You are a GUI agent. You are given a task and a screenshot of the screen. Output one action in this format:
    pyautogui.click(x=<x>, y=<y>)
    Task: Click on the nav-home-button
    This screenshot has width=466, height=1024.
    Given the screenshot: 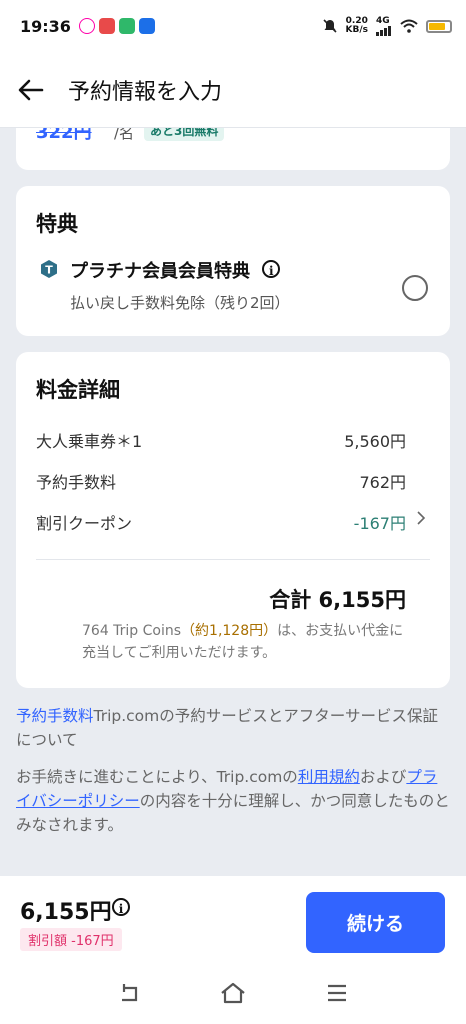 What is the action you would take?
    pyautogui.click(x=233, y=993)
    